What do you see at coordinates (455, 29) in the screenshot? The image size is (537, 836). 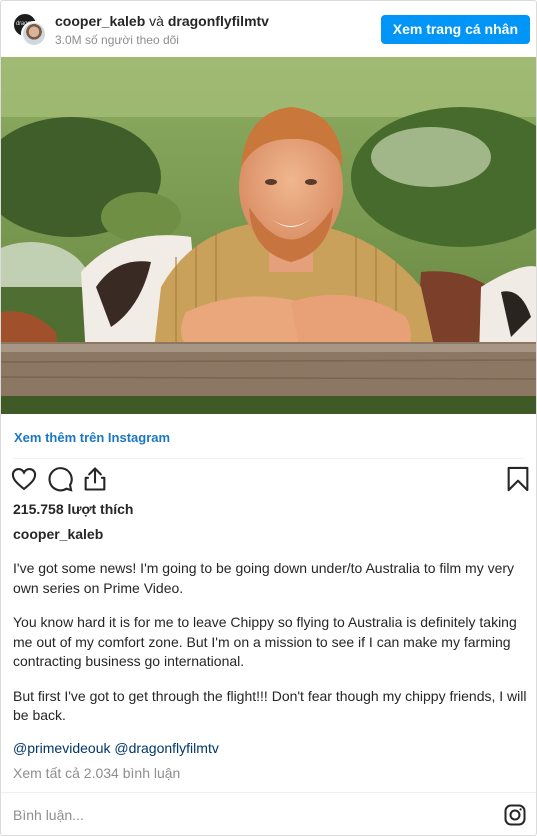 I see `view-profile-button: Xem trang cá nhân` at bounding box center [455, 29].